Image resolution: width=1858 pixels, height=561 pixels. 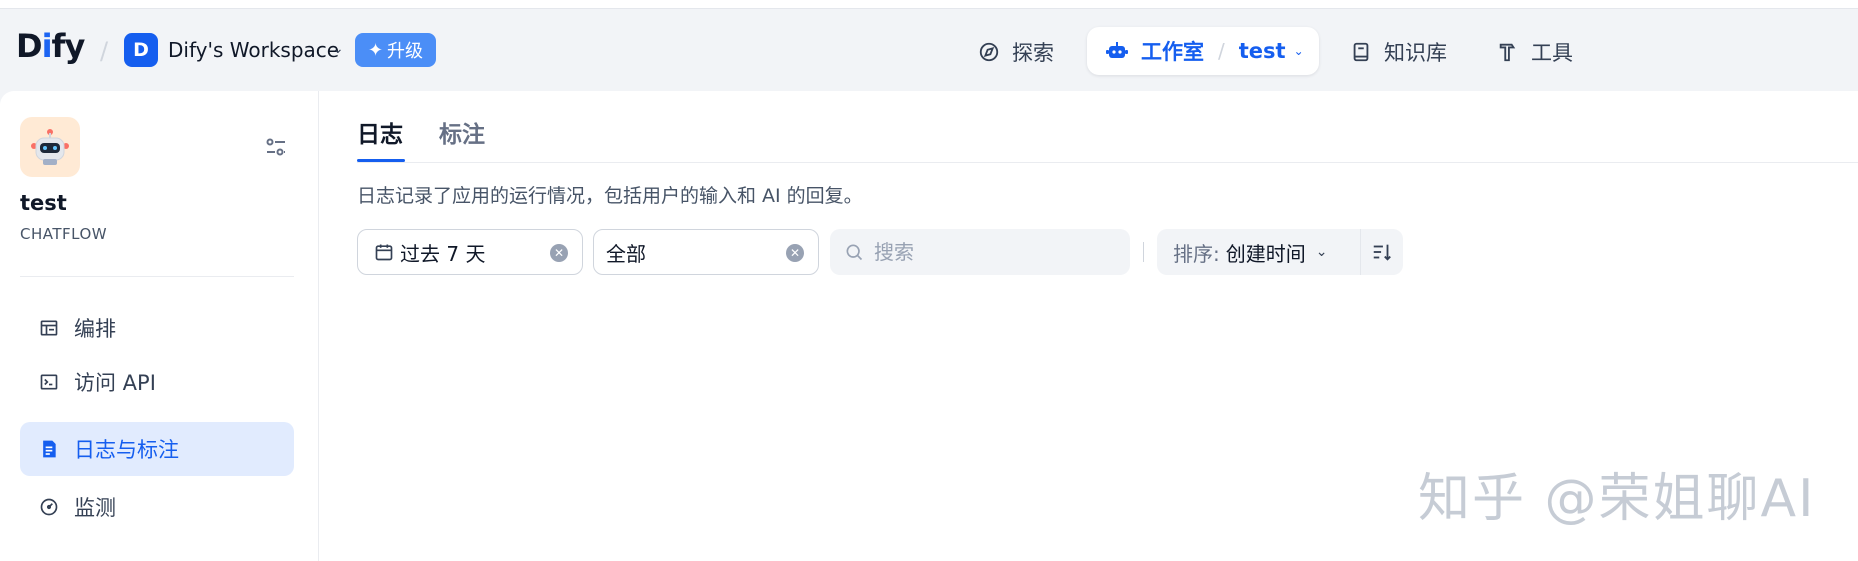 I want to click on period-select: 过去 7 天 ✕, so click(x=470, y=252).